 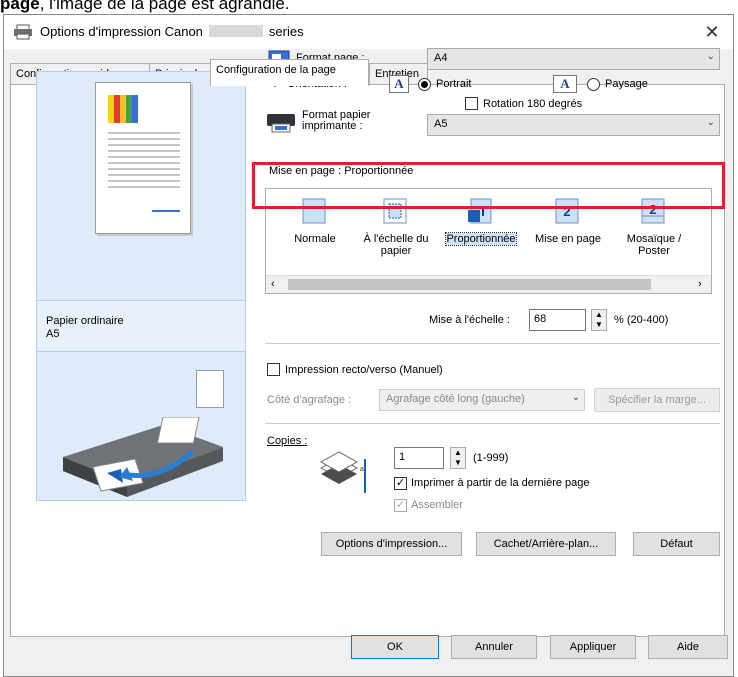 What do you see at coordinates (143, 457) in the screenshot?
I see `printer-illustration` at bounding box center [143, 457].